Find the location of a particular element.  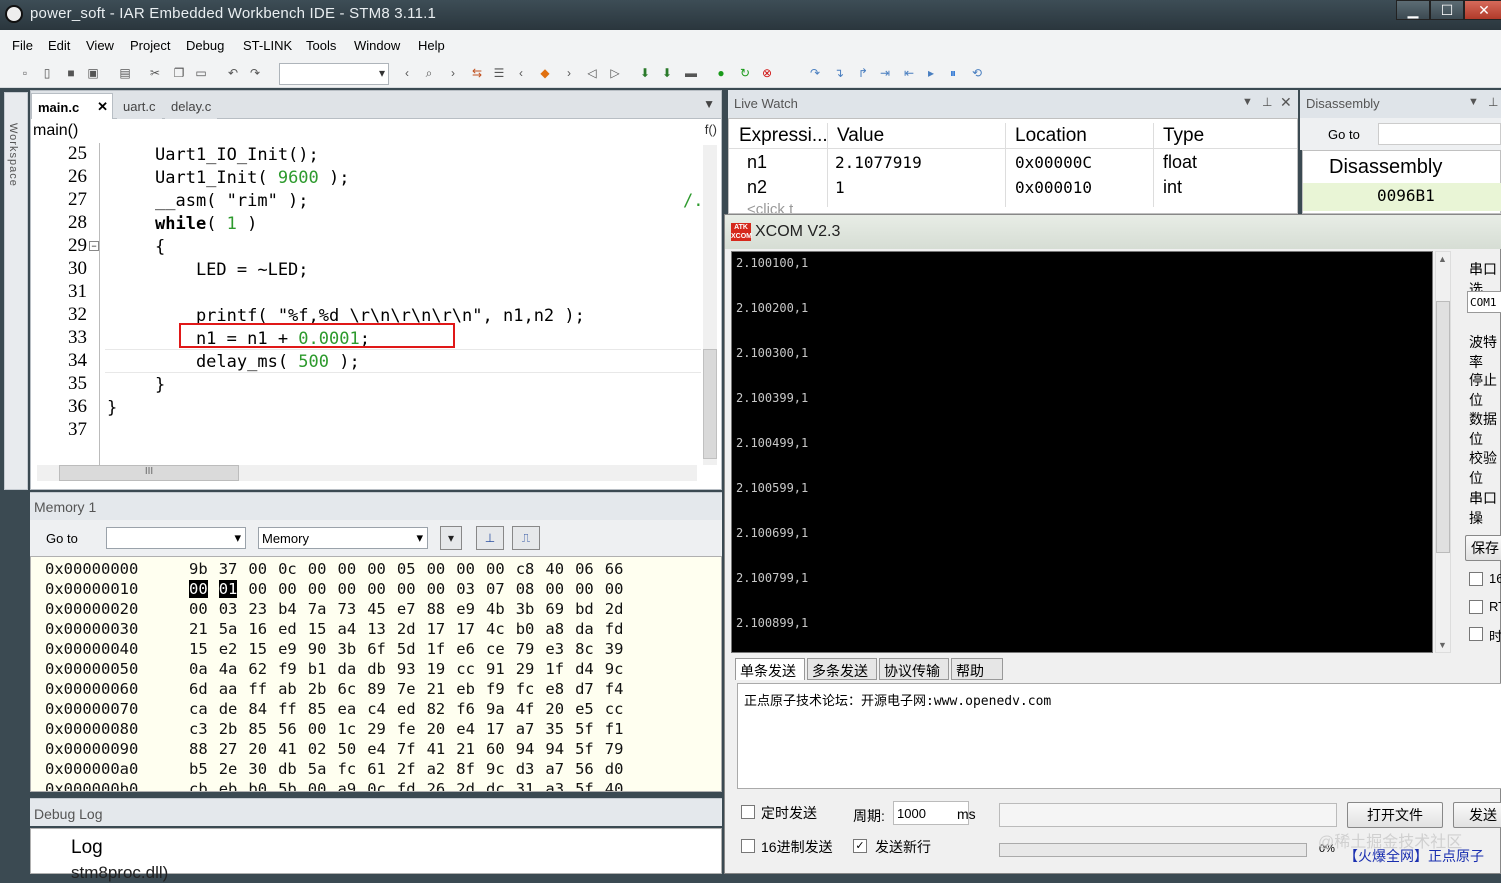

memory-byte: ea is located at coordinates (347, 709).